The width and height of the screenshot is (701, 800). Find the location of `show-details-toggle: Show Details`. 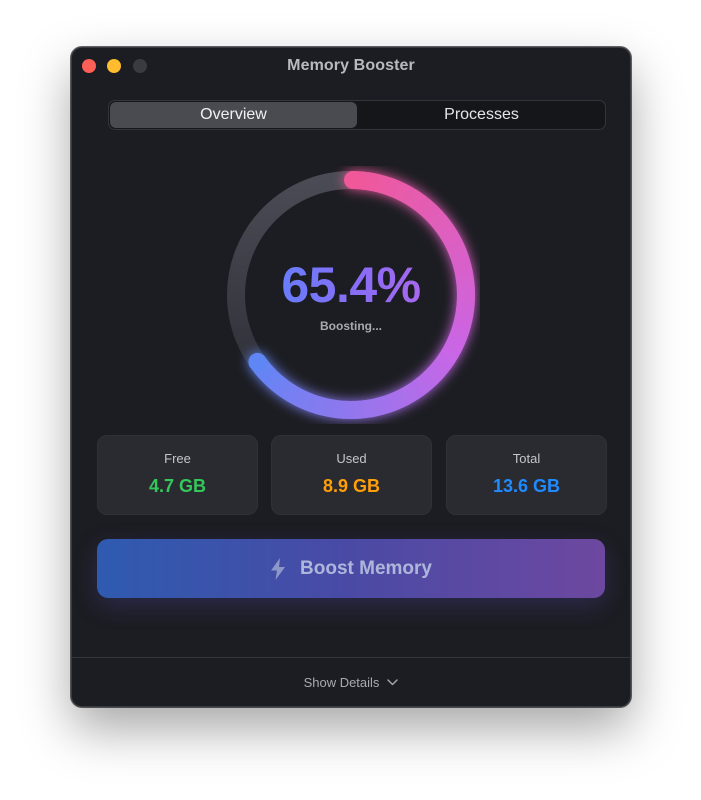

show-details-toggle: Show Details is located at coordinates (351, 681).